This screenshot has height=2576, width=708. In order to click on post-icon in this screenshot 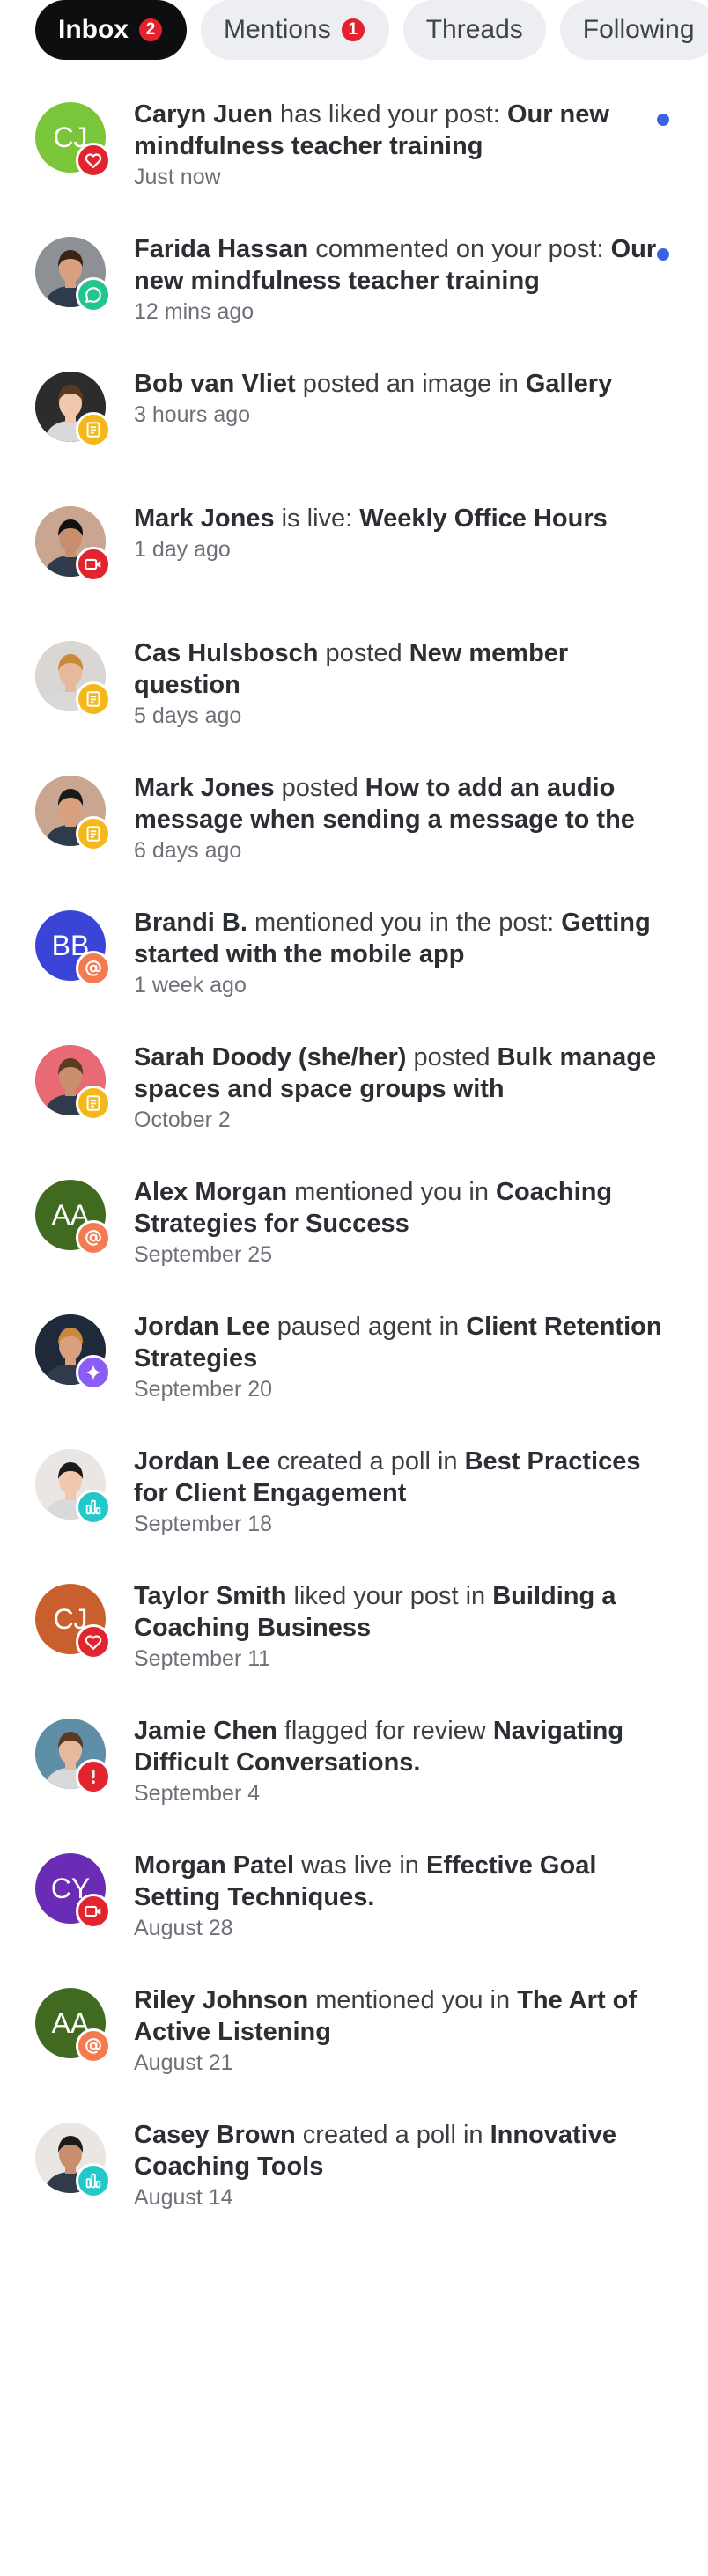, I will do `click(93, 429)`.